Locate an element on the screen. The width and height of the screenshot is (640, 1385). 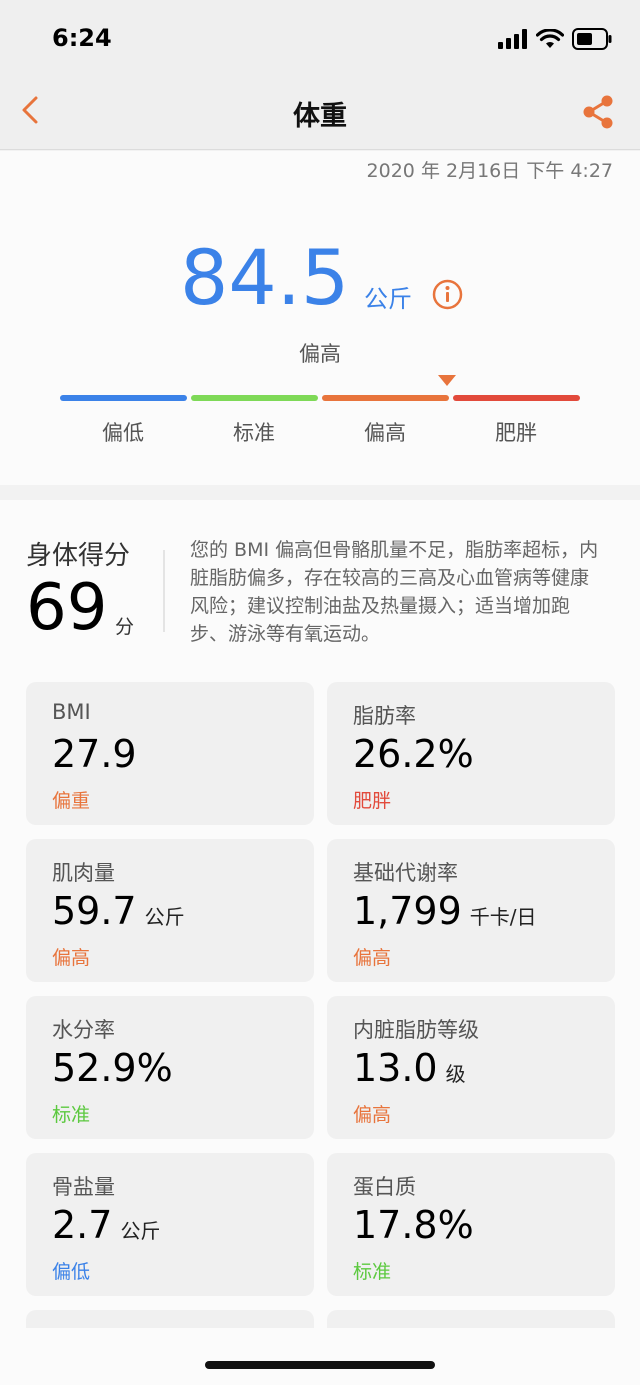
metric-unit: 千卡/日 is located at coordinates (503, 917).